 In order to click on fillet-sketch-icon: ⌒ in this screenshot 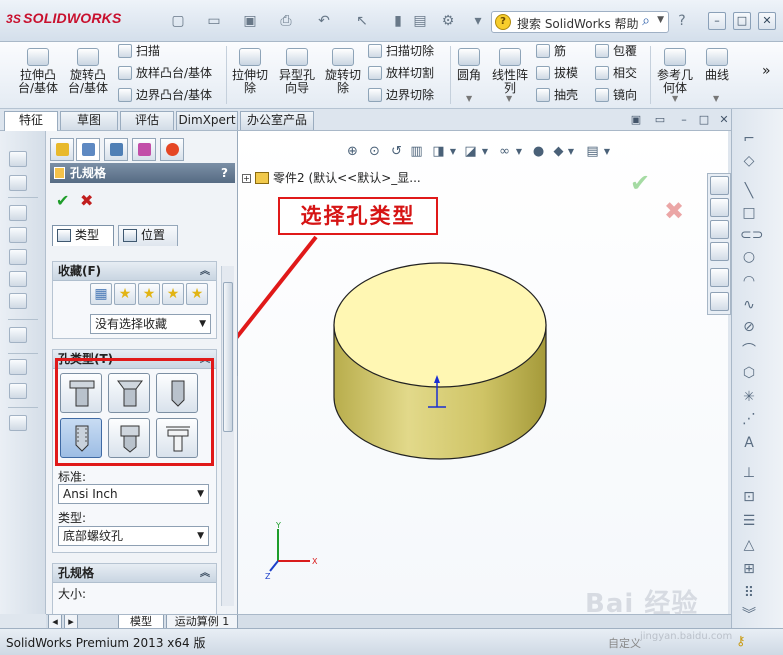, I will do `click(749, 351)`.